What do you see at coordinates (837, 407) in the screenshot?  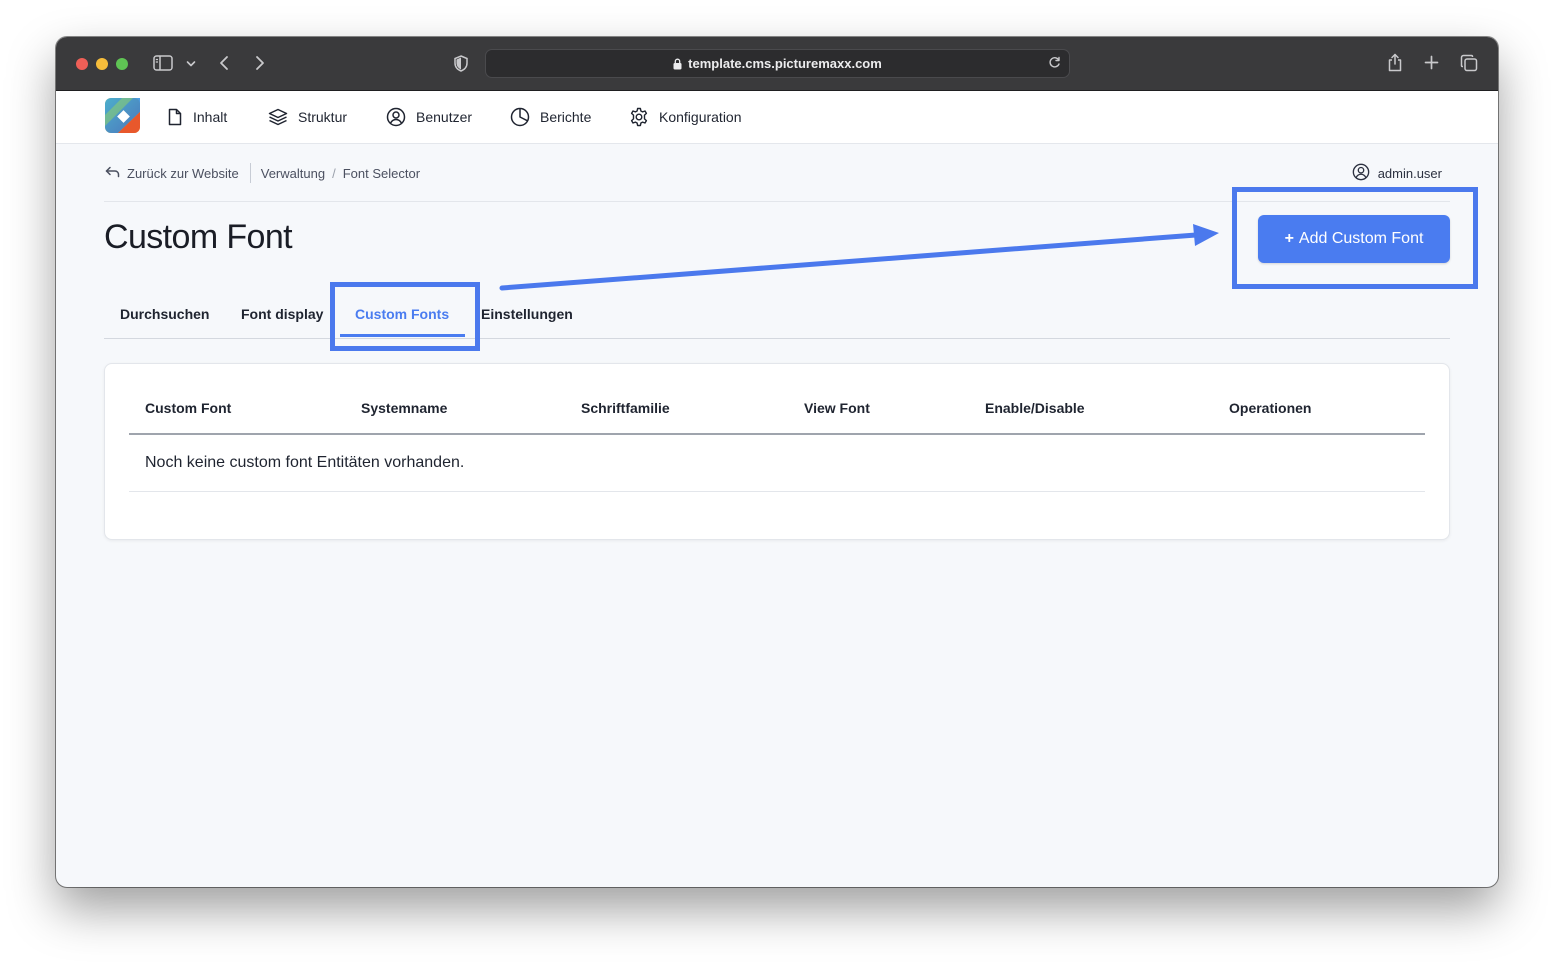 I see `column-header-view-font: View Font` at bounding box center [837, 407].